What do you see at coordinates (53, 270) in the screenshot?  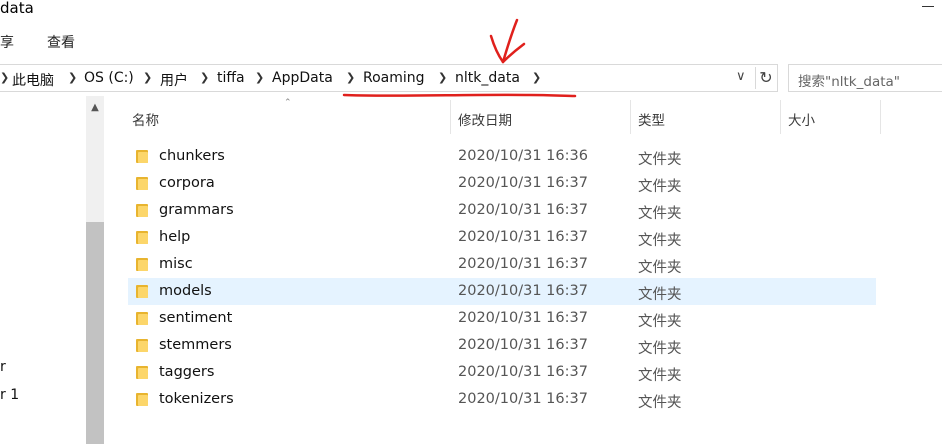 I see `navigation-pane: r r 1 ▲` at bounding box center [53, 270].